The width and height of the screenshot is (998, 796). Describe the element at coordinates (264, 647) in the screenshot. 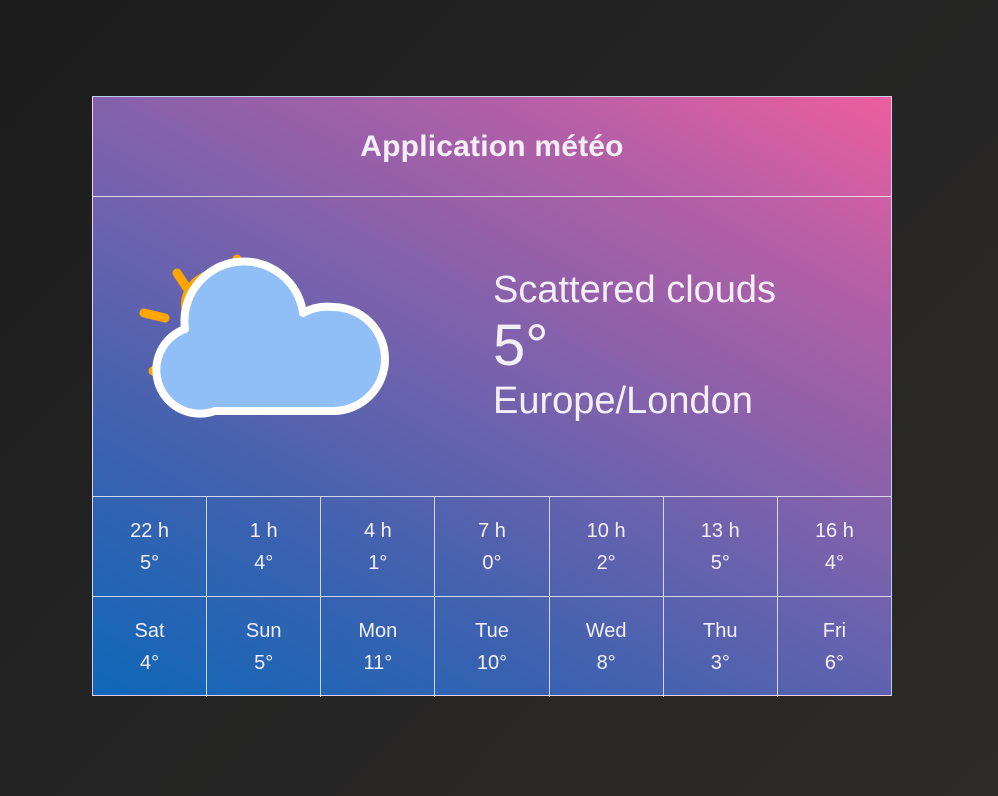

I see `daily-item: Sun 5°` at that location.